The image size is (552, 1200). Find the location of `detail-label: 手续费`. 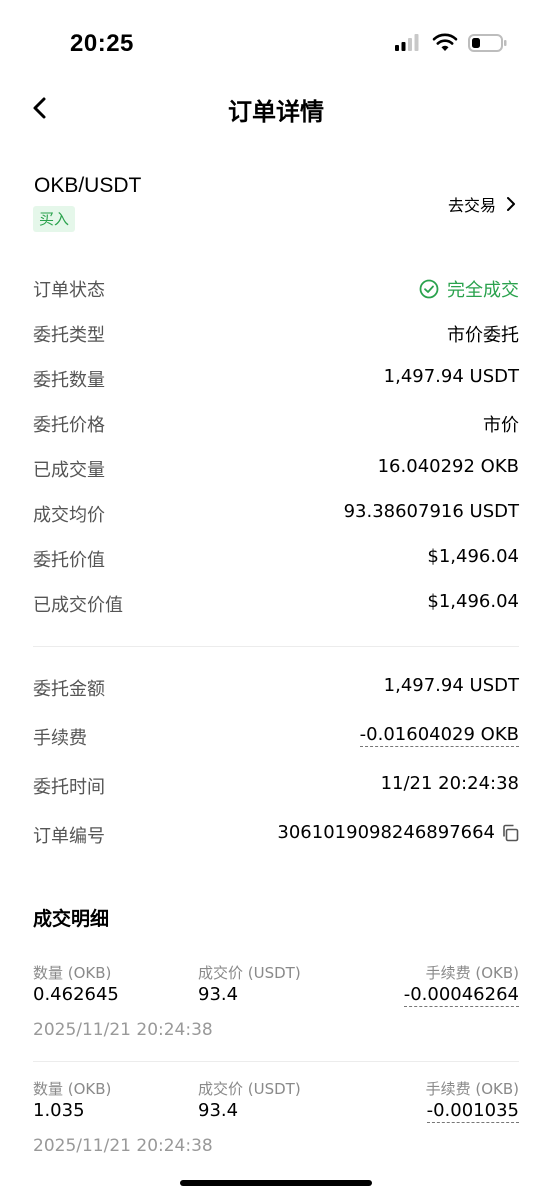

detail-label: 手续费 is located at coordinates (60, 738).